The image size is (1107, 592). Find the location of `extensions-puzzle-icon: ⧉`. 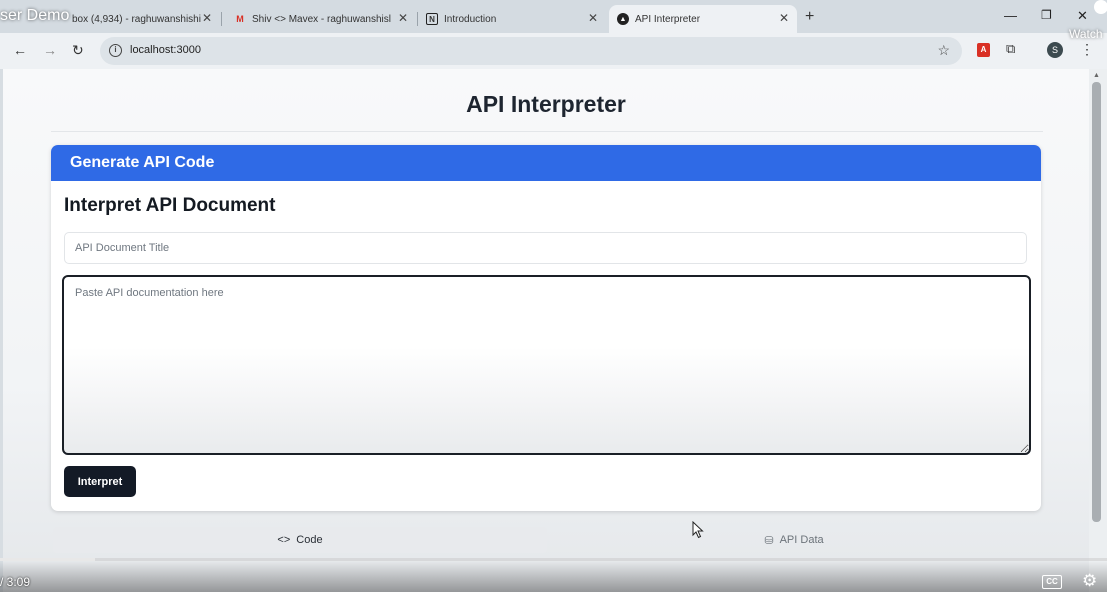

extensions-puzzle-icon: ⧉ is located at coordinates (1010, 49).